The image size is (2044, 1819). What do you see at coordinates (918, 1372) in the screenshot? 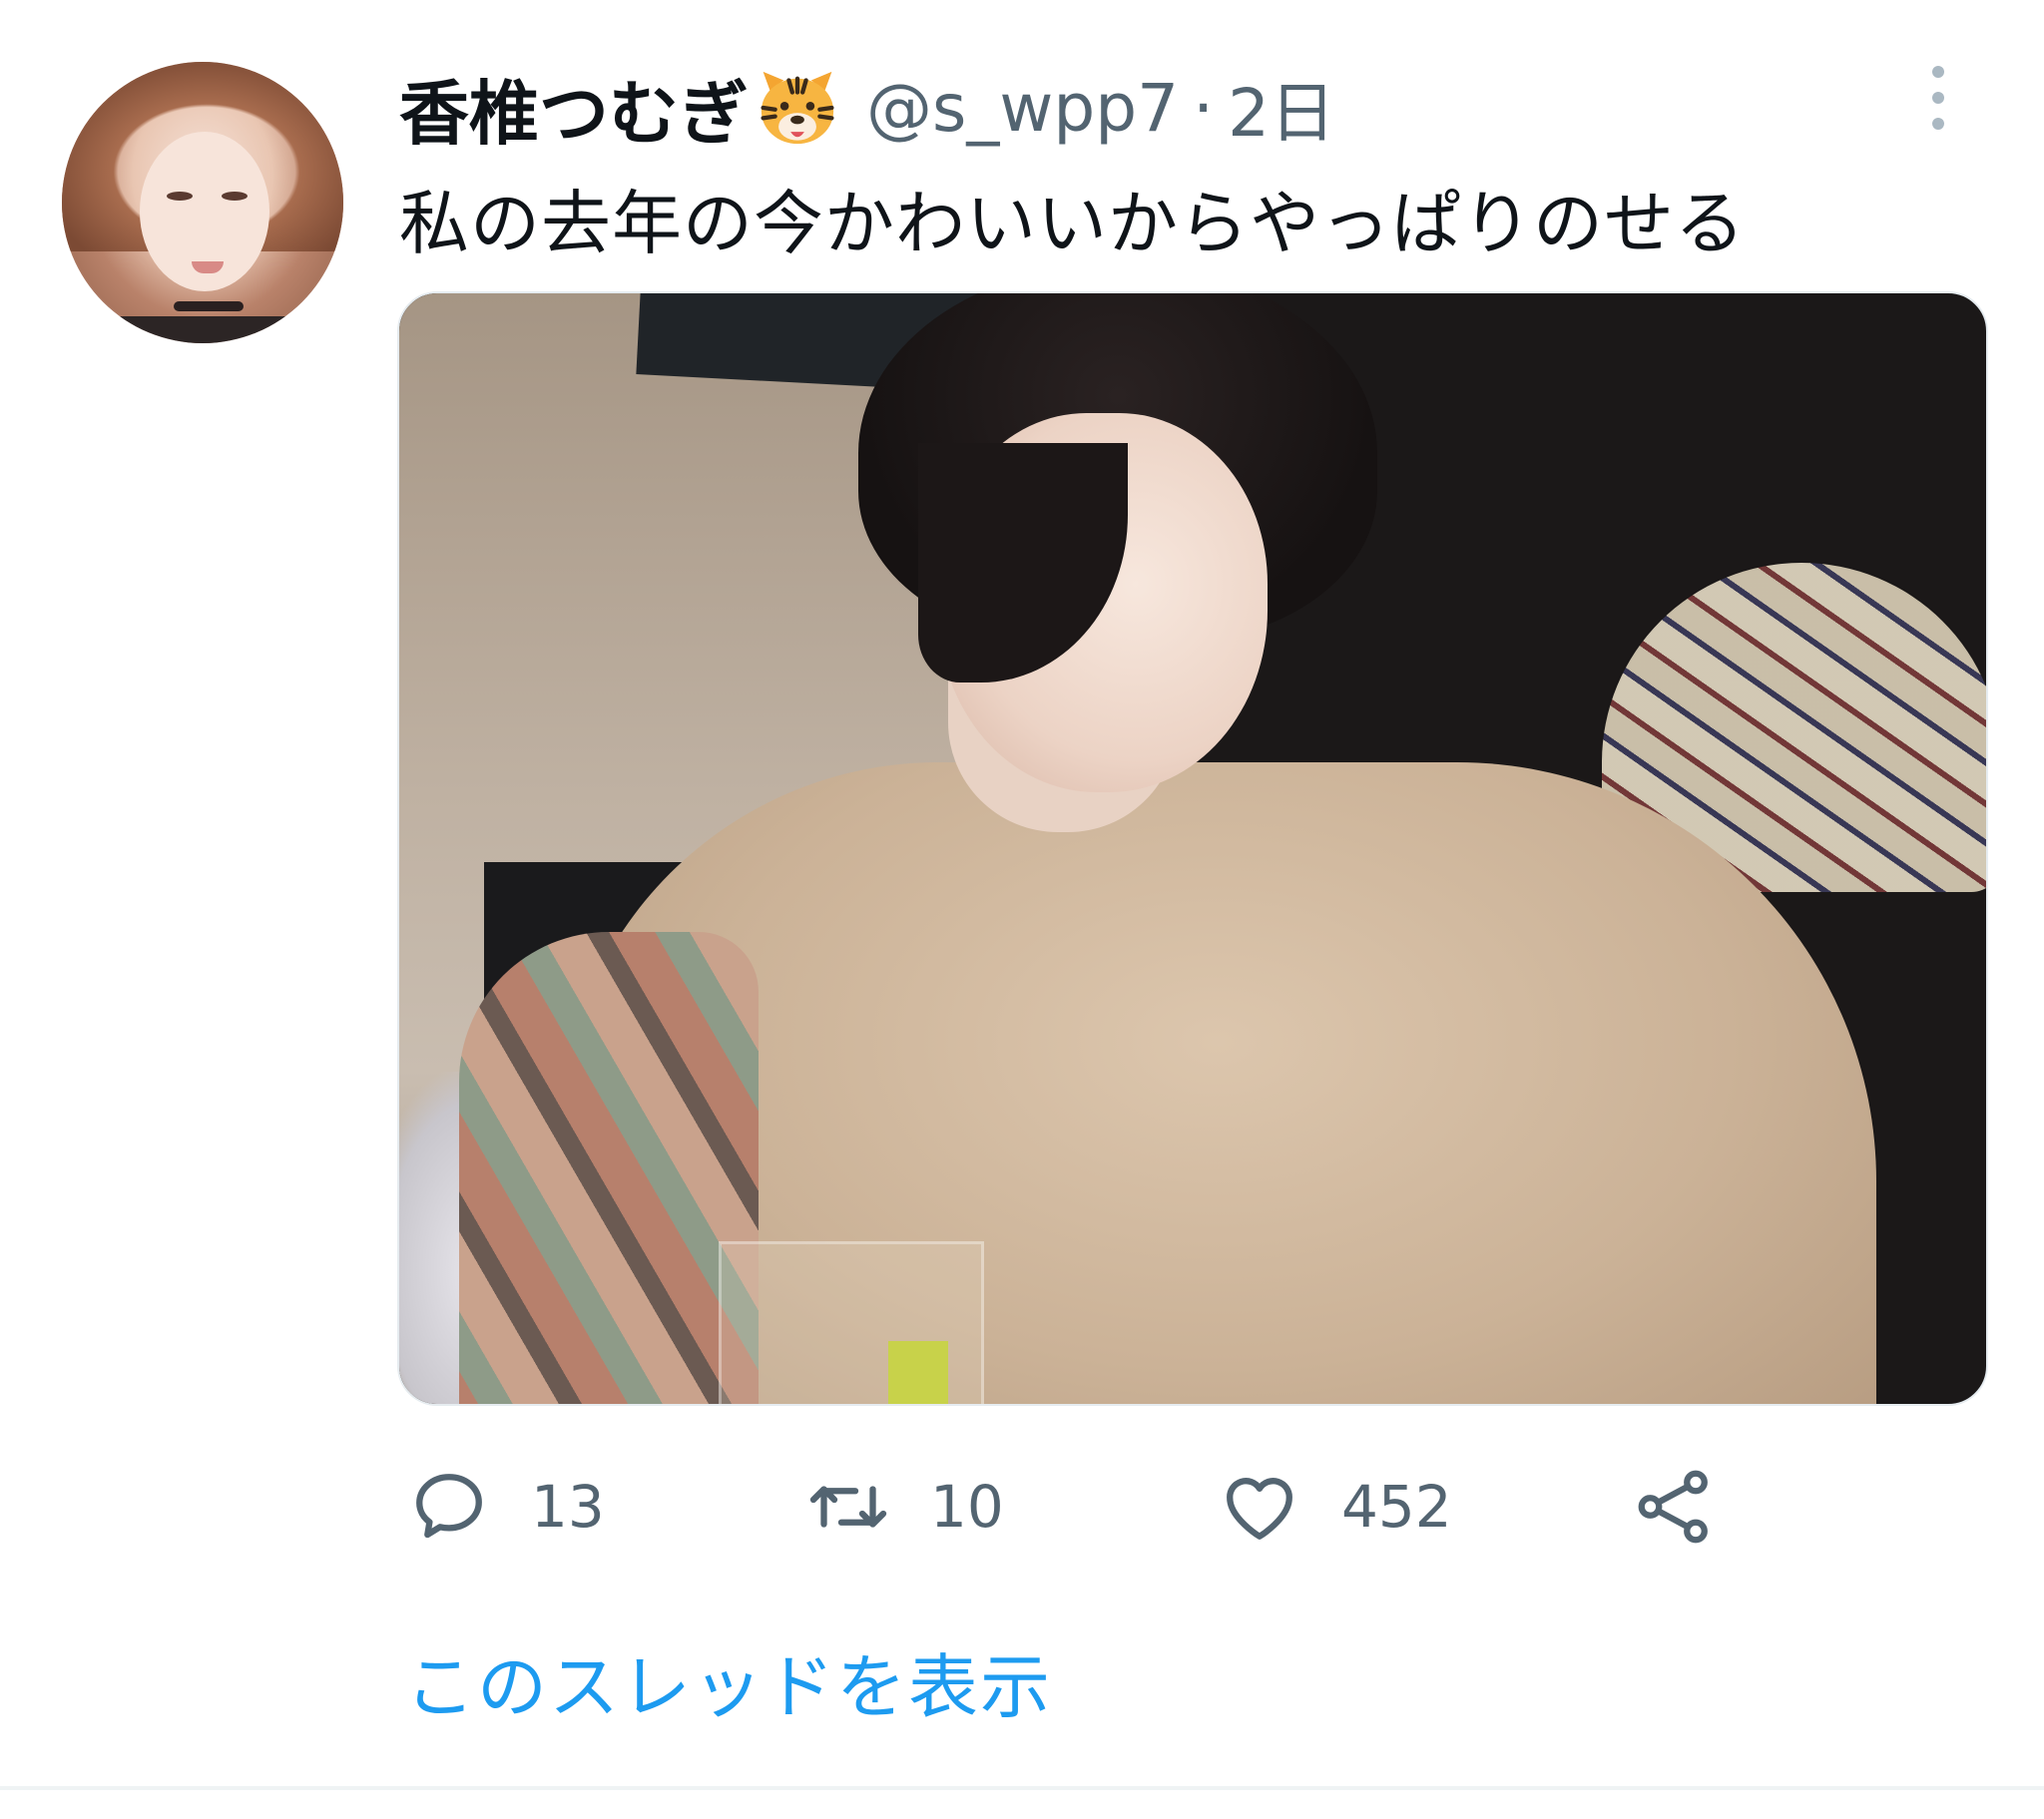
I see `photo-label` at bounding box center [918, 1372].